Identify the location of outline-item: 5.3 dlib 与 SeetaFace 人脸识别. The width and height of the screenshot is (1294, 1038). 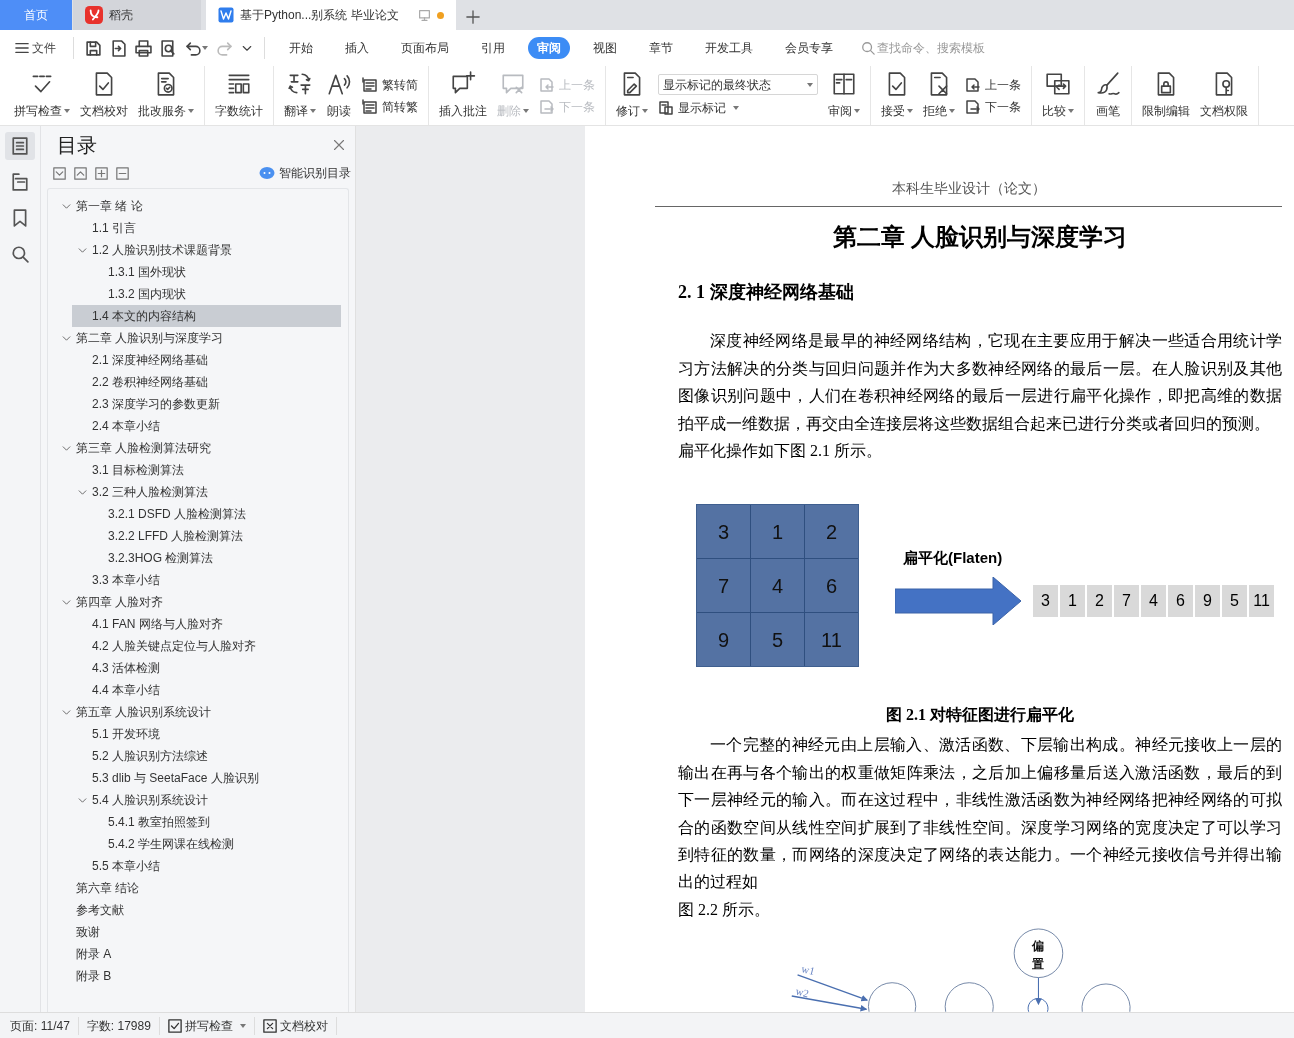
(206, 778).